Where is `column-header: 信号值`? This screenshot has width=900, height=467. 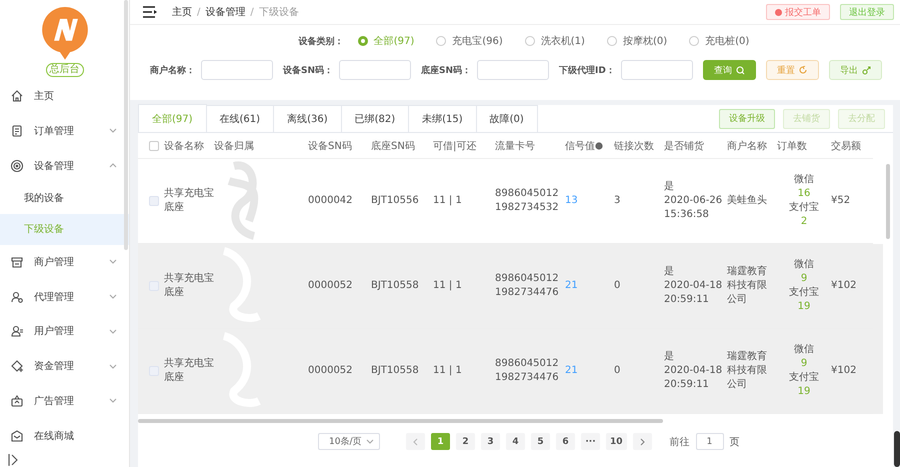
column-header: 信号值 is located at coordinates (580, 146).